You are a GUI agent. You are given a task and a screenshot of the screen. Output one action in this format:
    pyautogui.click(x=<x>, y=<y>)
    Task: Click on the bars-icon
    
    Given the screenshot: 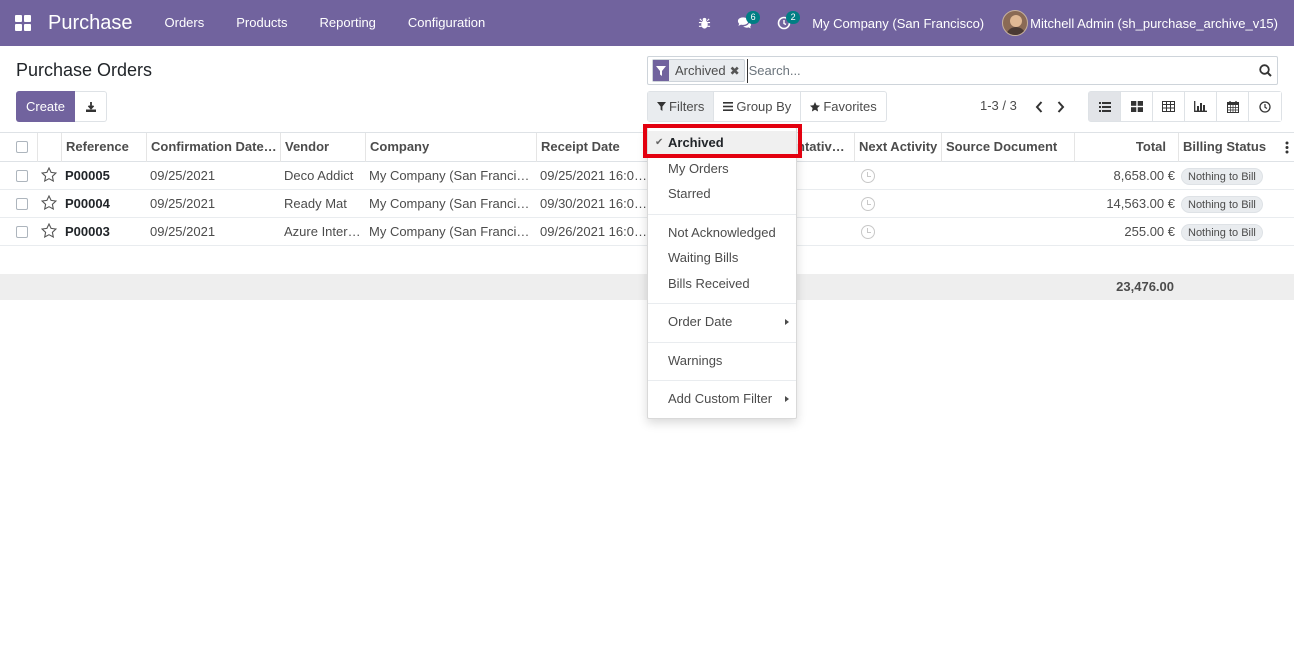 What is the action you would take?
    pyautogui.click(x=728, y=106)
    